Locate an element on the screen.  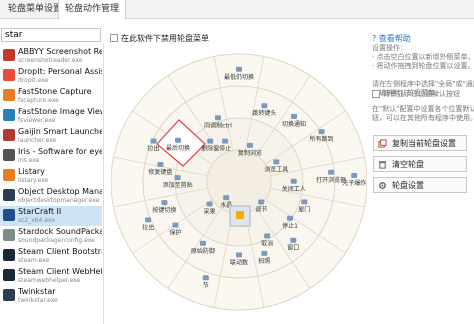
program-name: FastStone Capture is located at coordinates (55, 91).